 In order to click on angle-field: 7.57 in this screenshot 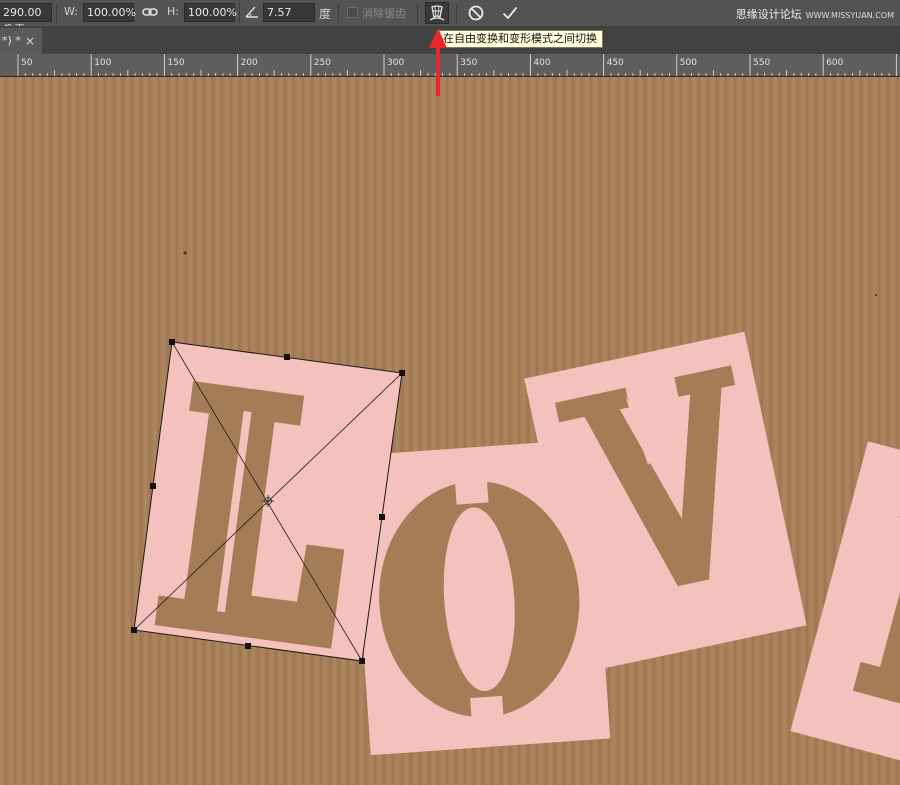, I will do `click(289, 12)`.